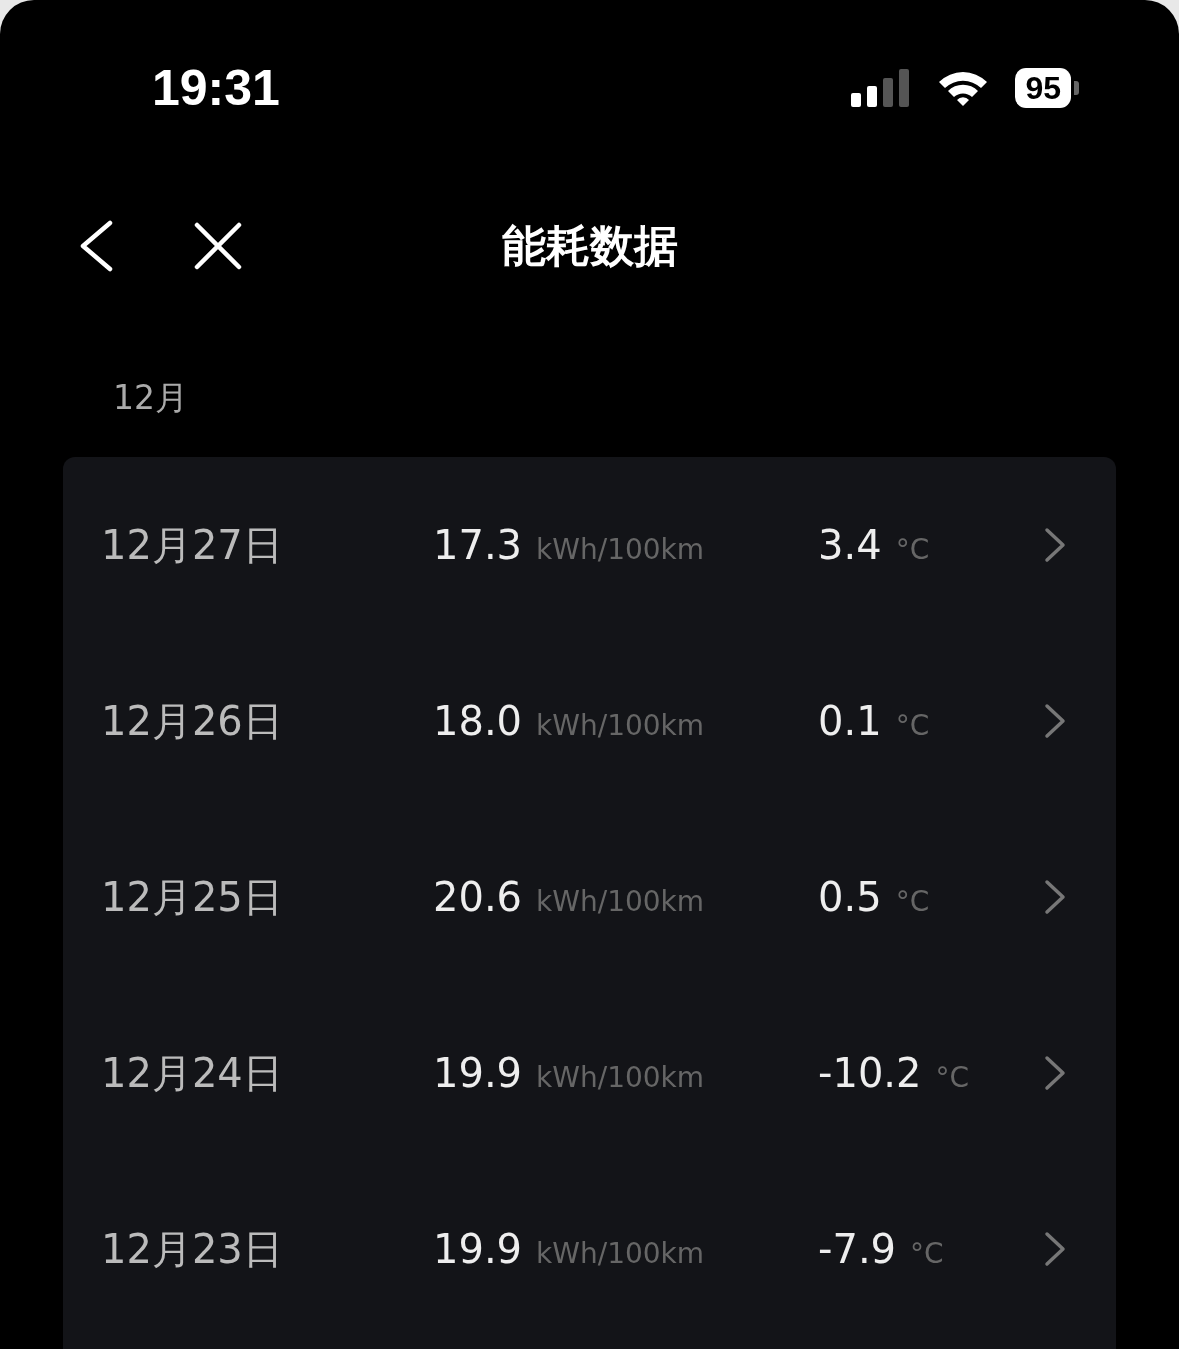 The height and width of the screenshot is (1349, 1179). Describe the element at coordinates (963, 88) in the screenshot. I see `wifi-icon` at that location.